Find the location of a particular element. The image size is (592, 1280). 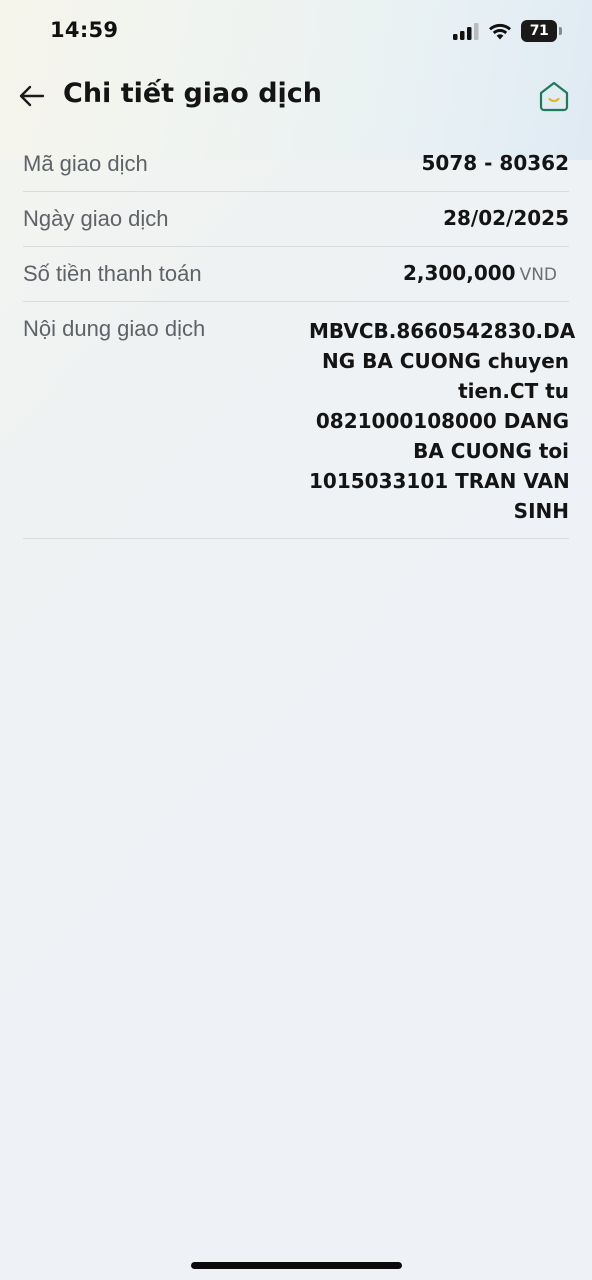

transaction-date-row: Ngày giao dịch 28/02/2025 is located at coordinates (296, 219).